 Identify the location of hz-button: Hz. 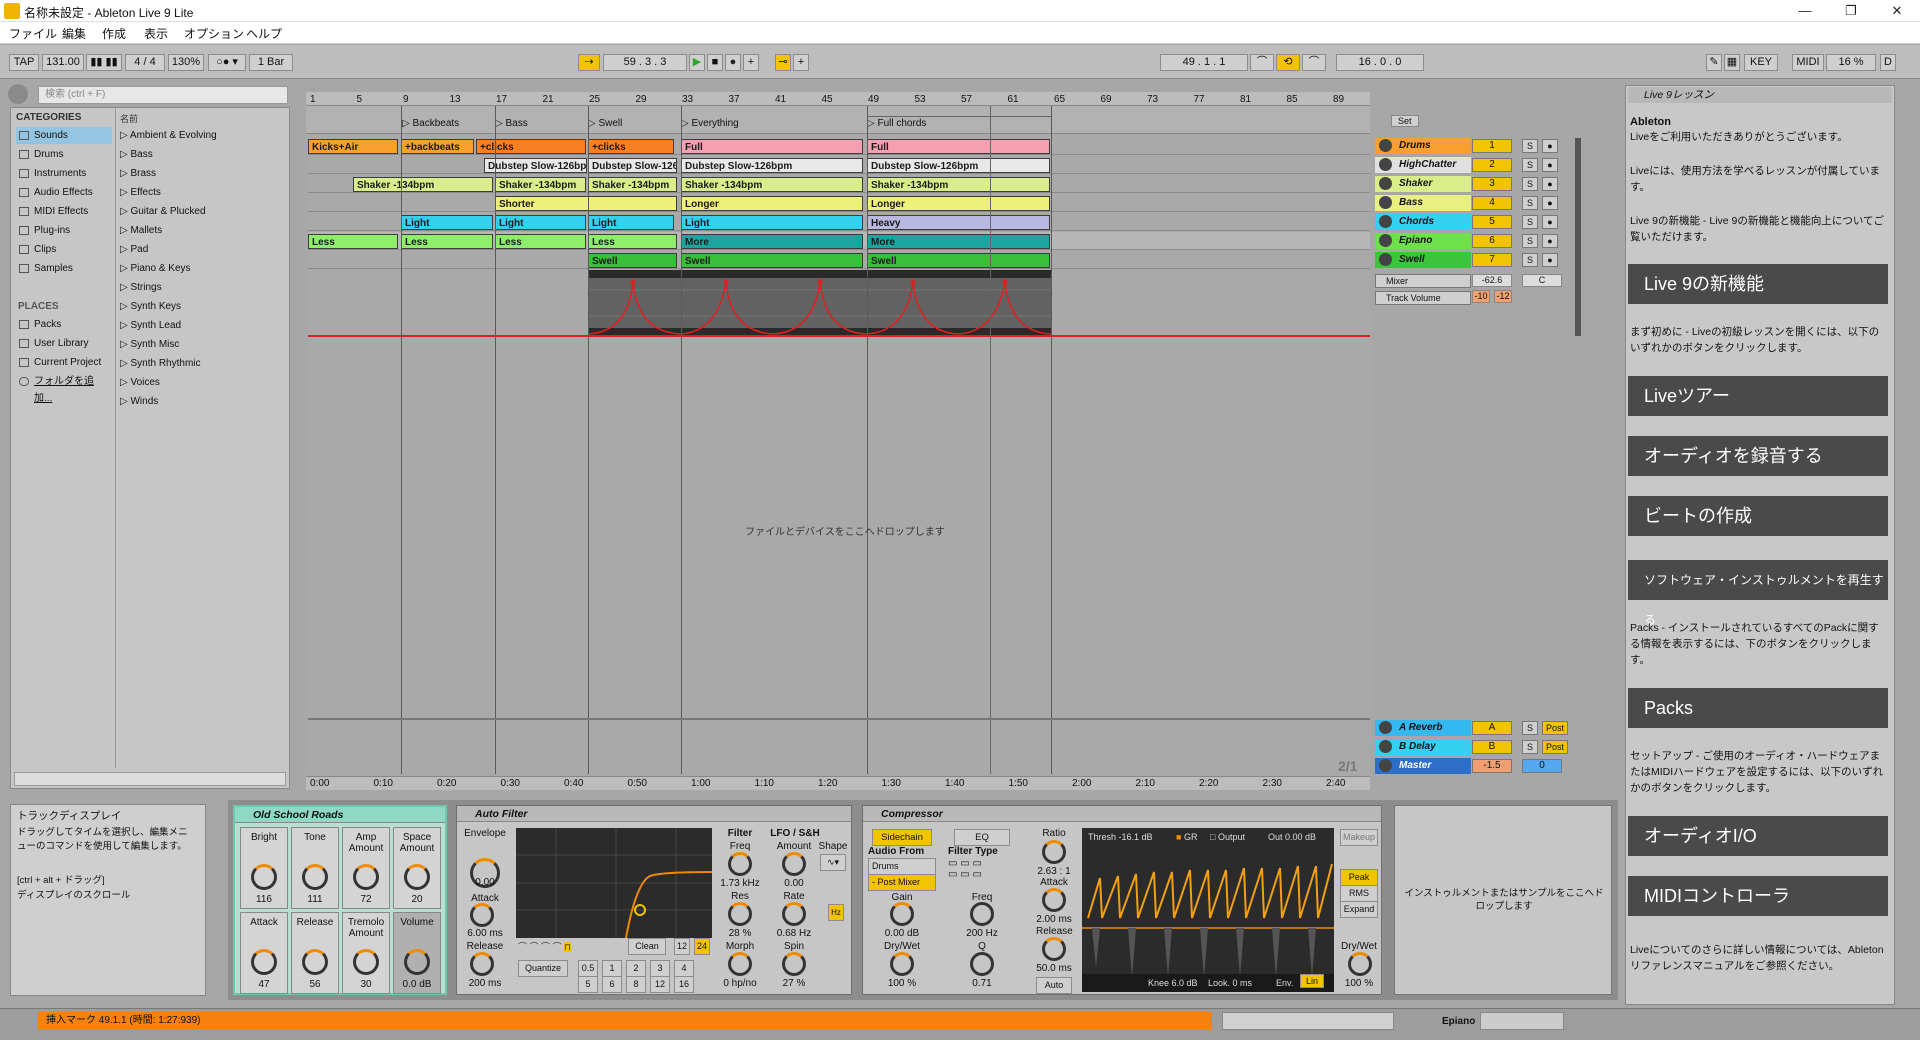
(836, 912).